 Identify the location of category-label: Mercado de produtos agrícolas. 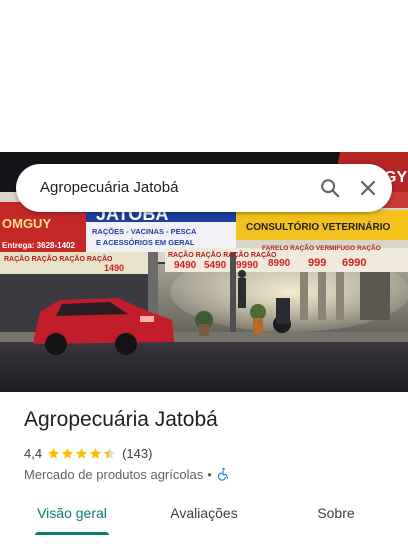
(114, 474).